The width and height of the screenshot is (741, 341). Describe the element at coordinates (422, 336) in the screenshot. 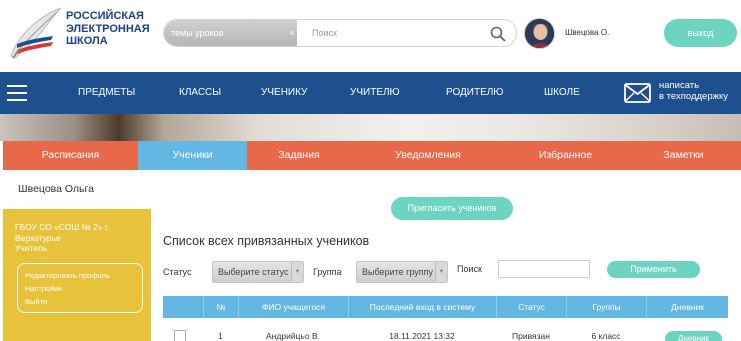

I see `row-last-login: 18.11.2021 13:32` at that location.